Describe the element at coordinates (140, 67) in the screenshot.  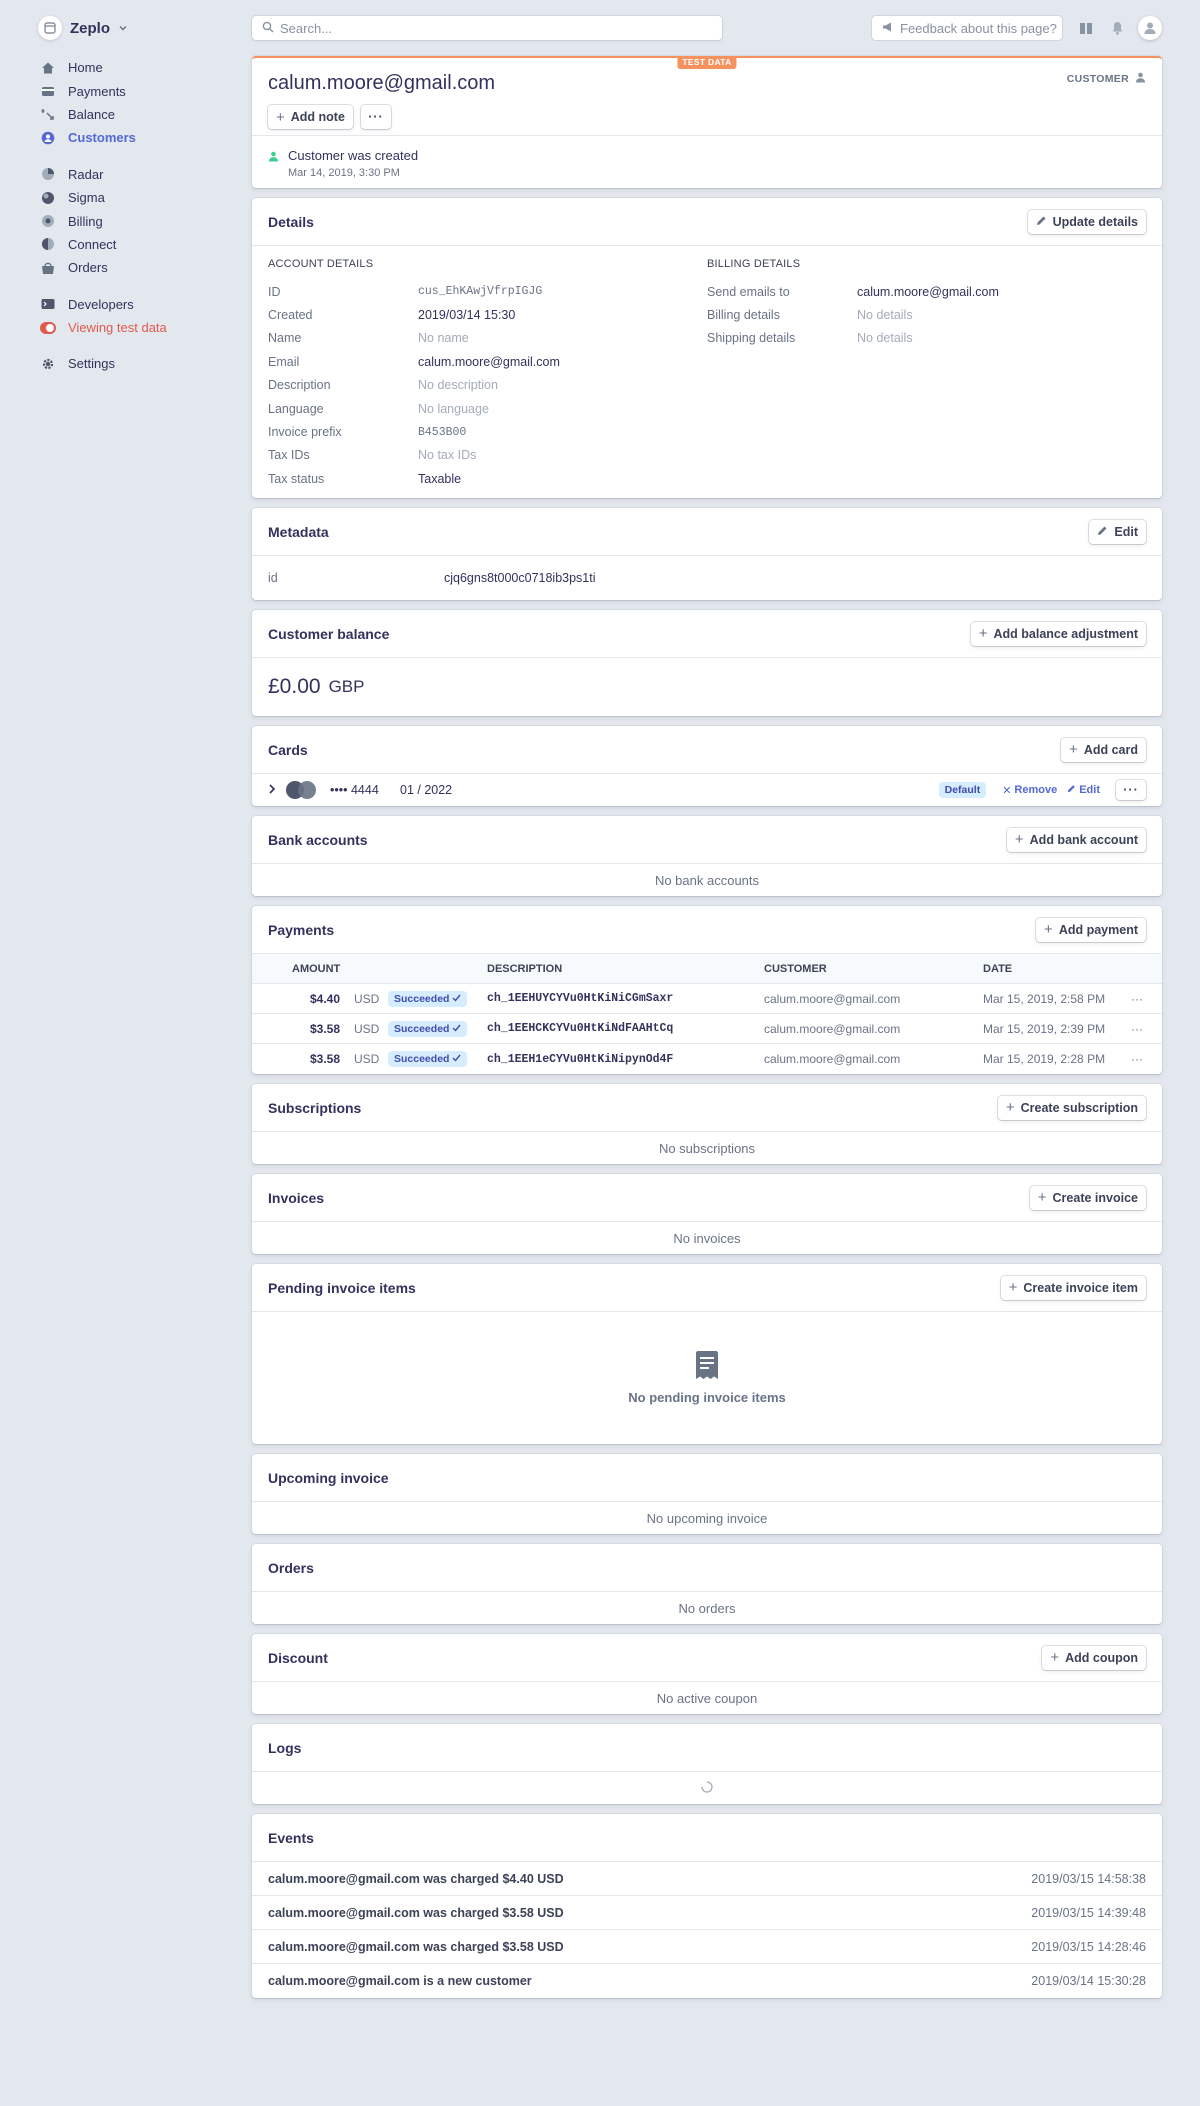
I see `sidebar-item-home: Home` at that location.